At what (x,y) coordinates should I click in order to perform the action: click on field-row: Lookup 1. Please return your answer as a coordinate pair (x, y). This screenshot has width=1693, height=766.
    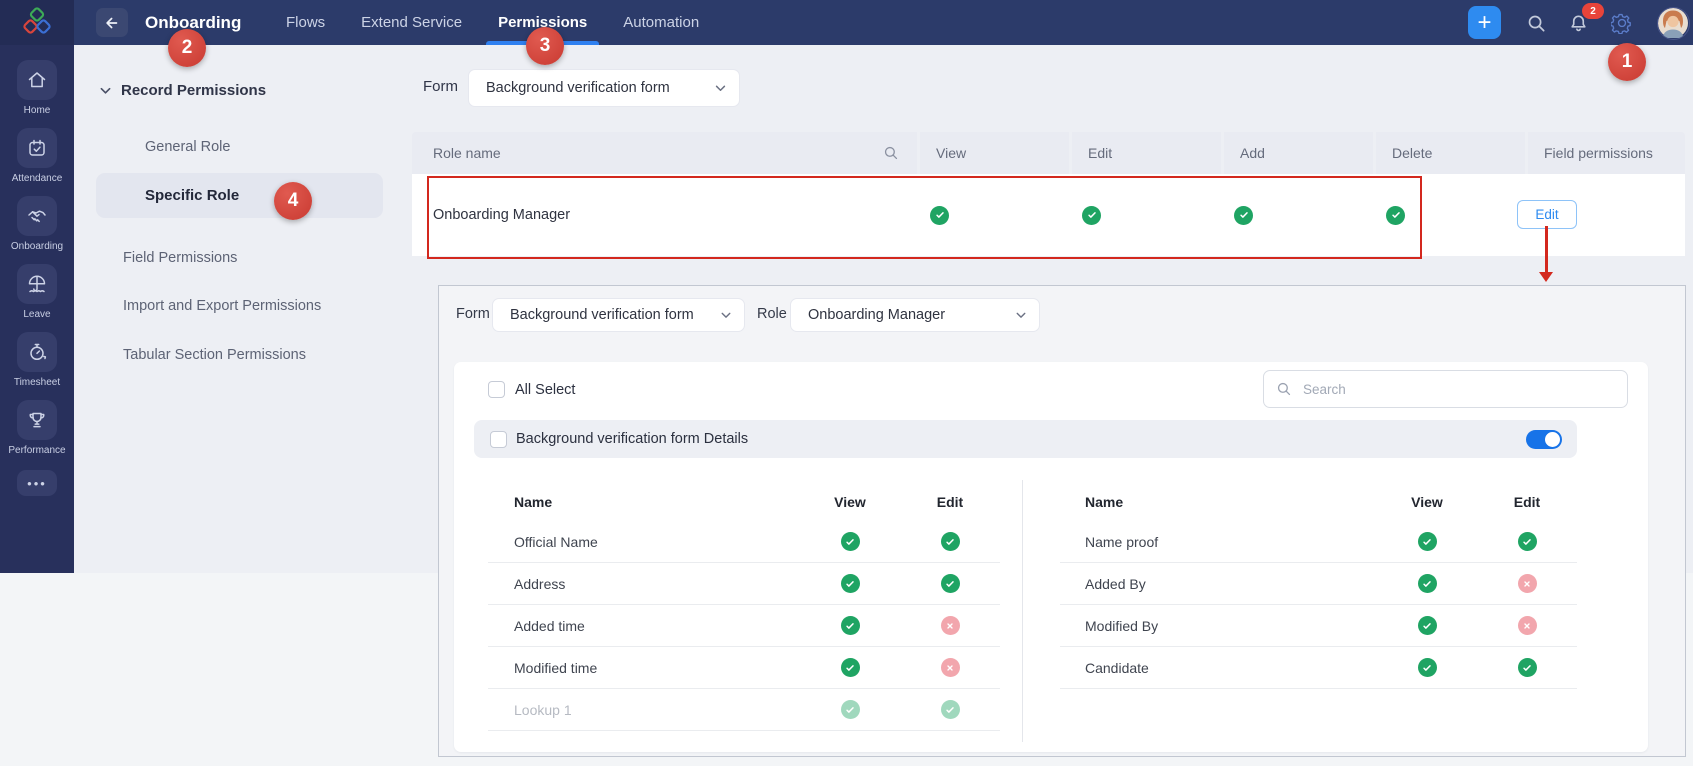
    Looking at the image, I should click on (744, 710).